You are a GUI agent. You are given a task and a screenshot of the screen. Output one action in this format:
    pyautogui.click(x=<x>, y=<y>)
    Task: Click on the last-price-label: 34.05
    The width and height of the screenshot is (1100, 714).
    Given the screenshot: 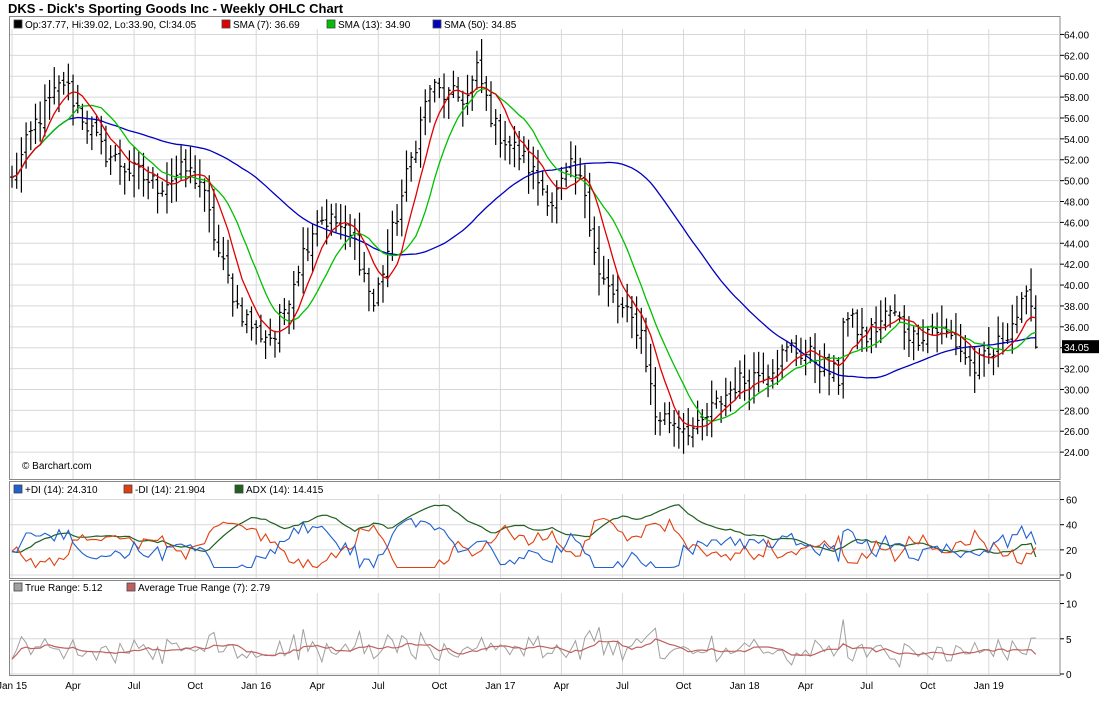 What is the action you would take?
    pyautogui.click(x=1076, y=348)
    